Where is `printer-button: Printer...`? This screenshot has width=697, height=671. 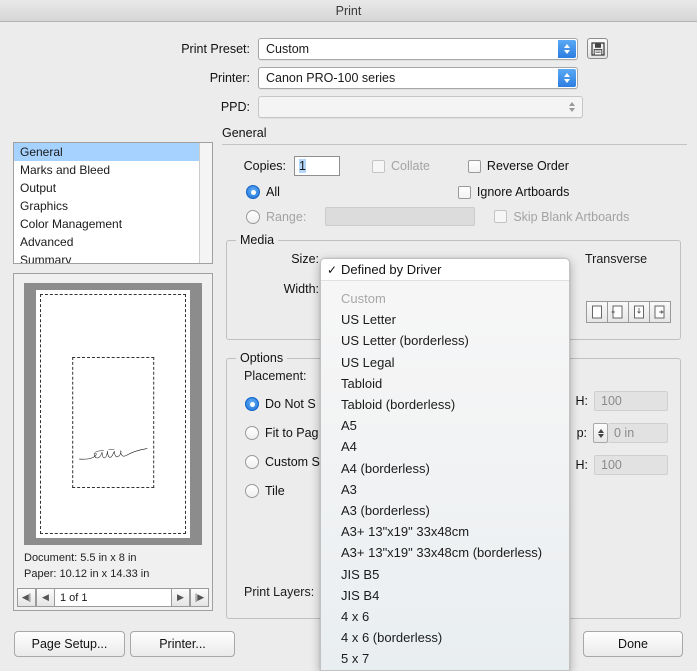
printer-button: Printer... is located at coordinates (182, 644).